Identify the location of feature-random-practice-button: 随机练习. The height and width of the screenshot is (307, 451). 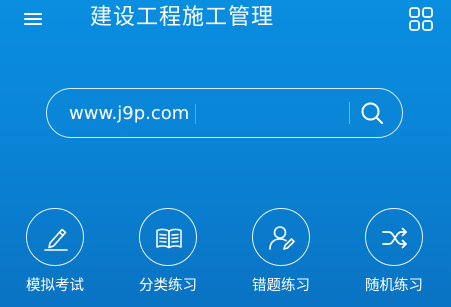
(395, 256).